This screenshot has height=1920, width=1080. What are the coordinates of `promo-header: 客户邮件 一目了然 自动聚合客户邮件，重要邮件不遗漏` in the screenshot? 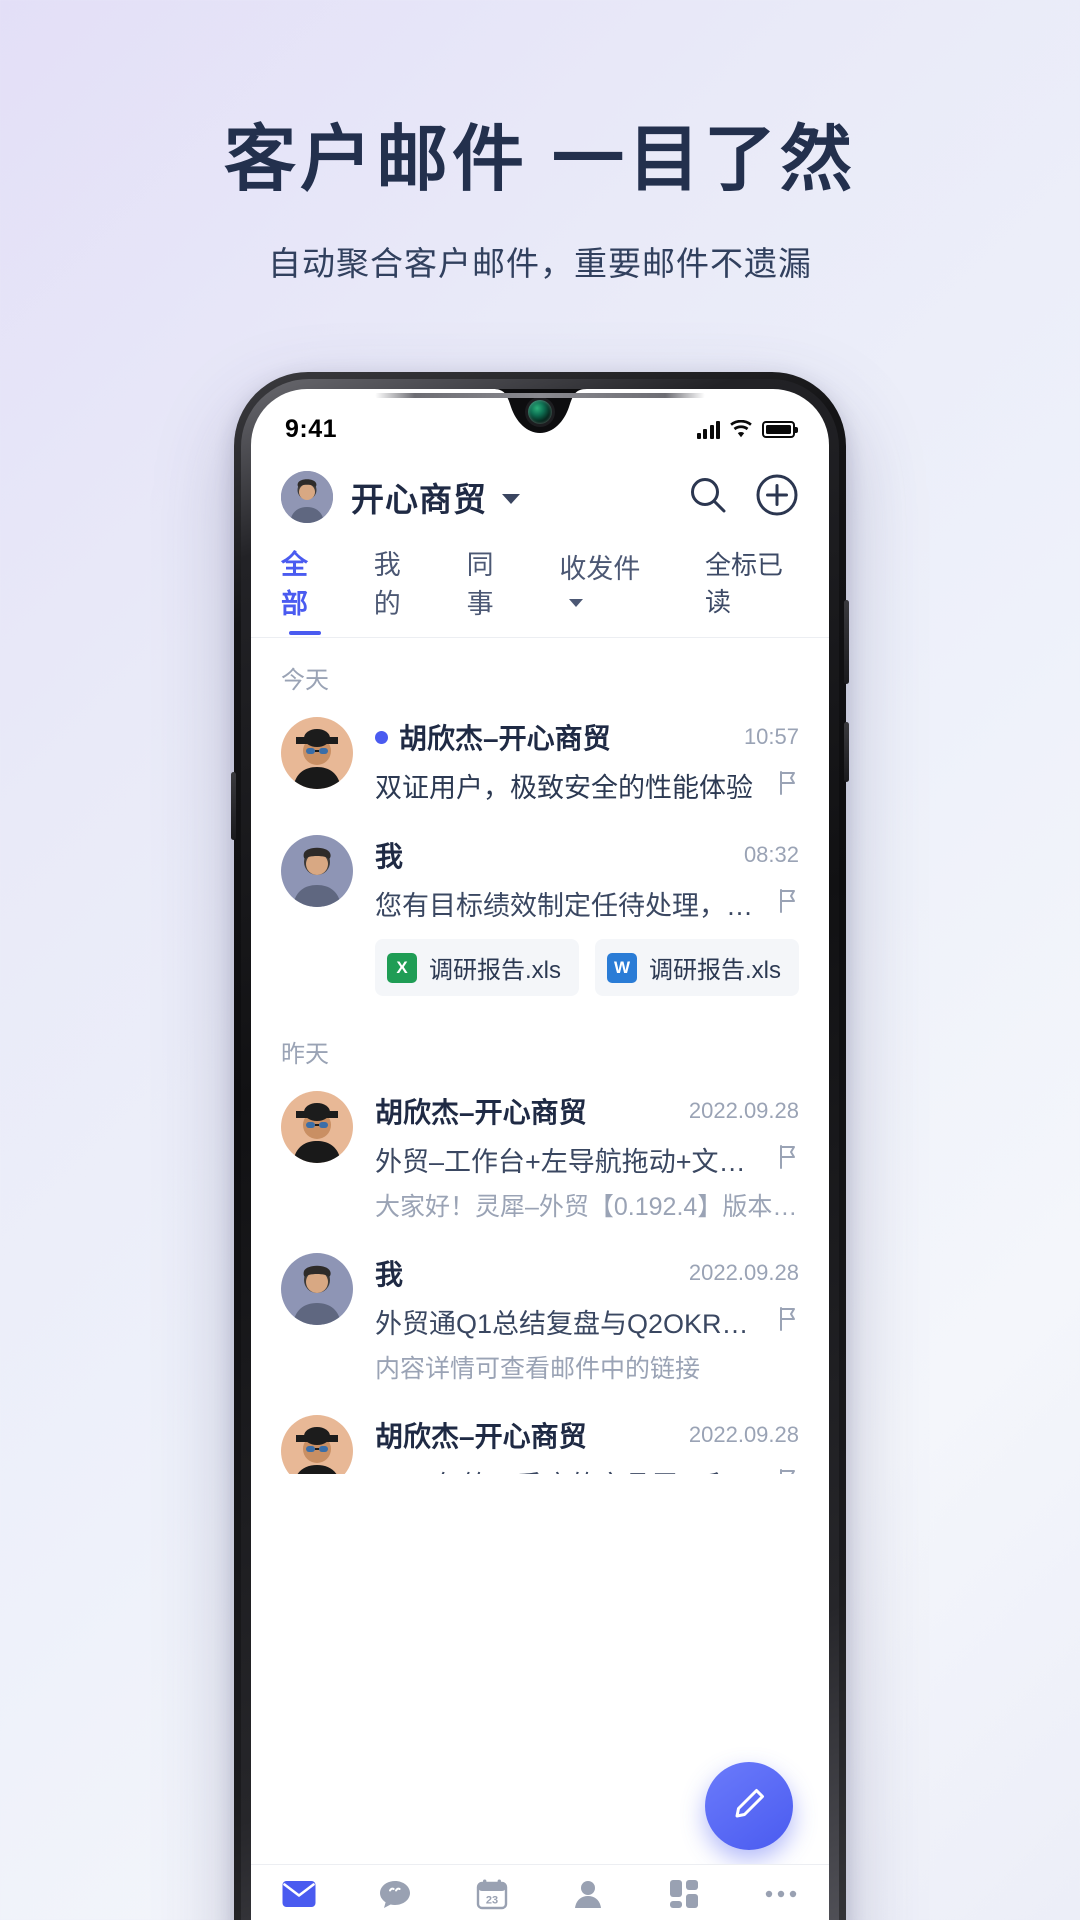 It's located at (540, 142).